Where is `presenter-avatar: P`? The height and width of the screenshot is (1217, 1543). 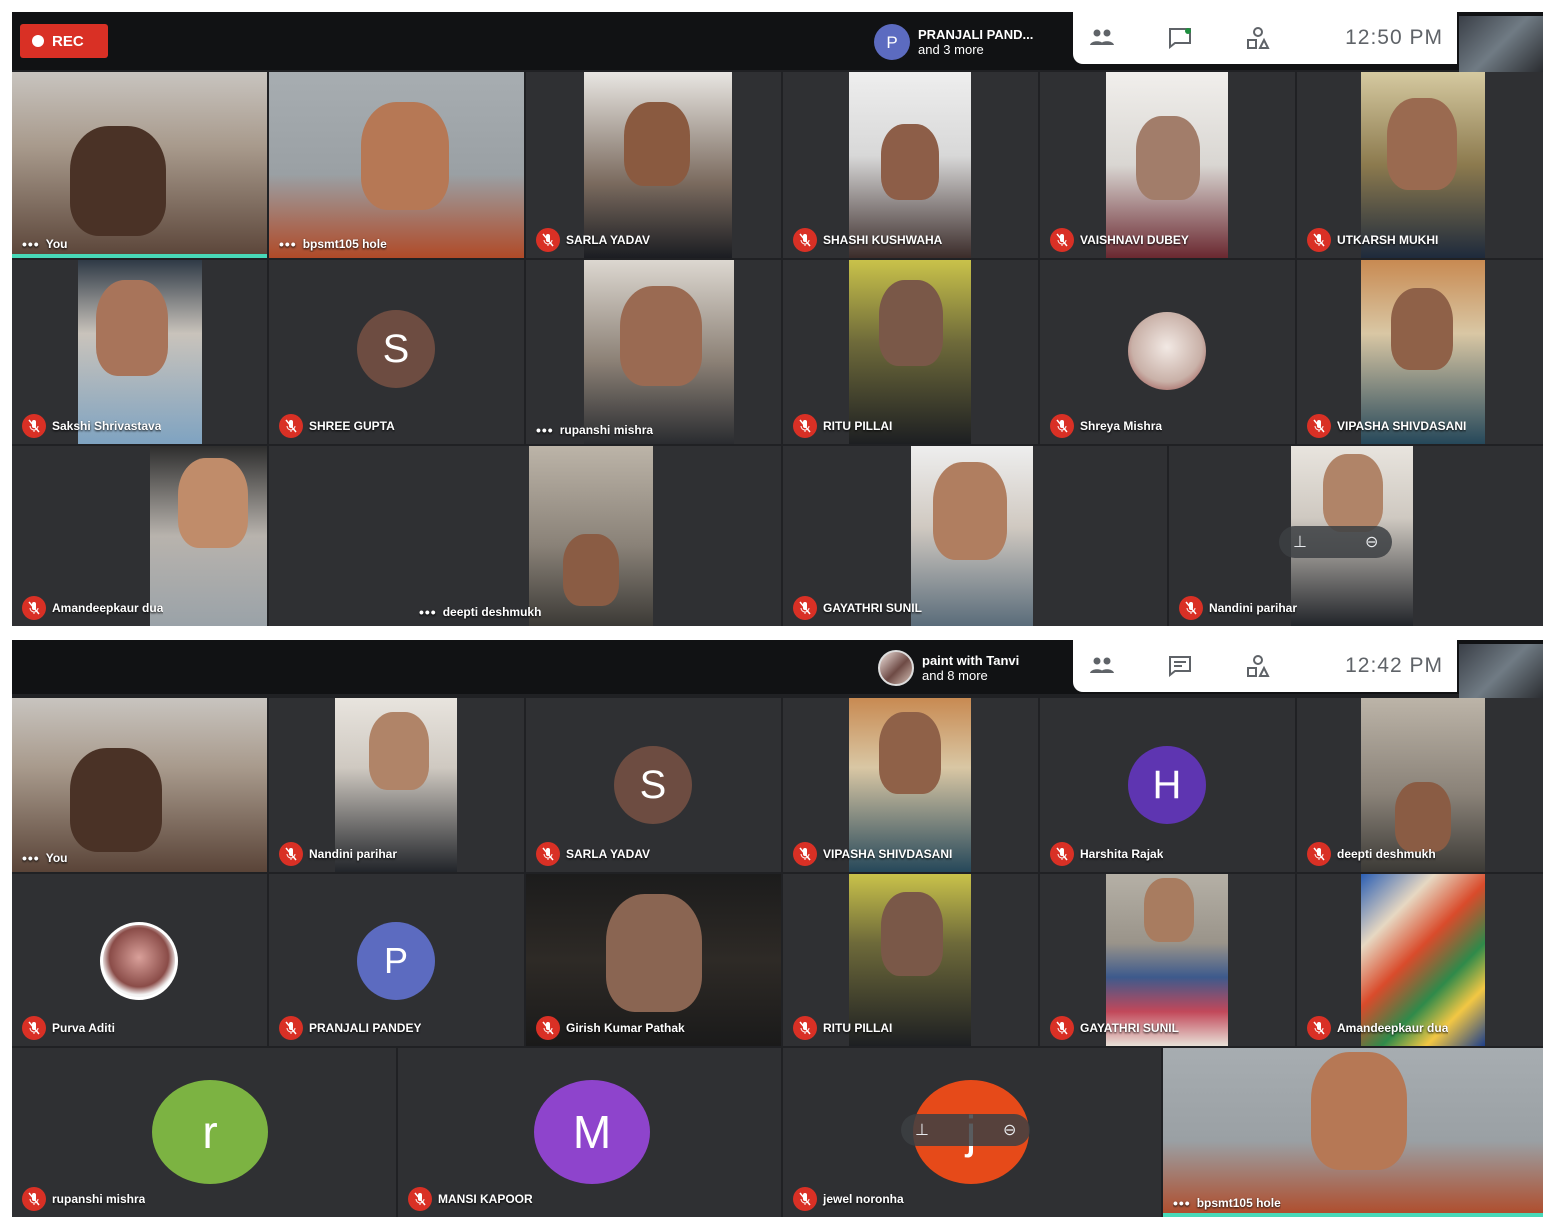 presenter-avatar: P is located at coordinates (892, 42).